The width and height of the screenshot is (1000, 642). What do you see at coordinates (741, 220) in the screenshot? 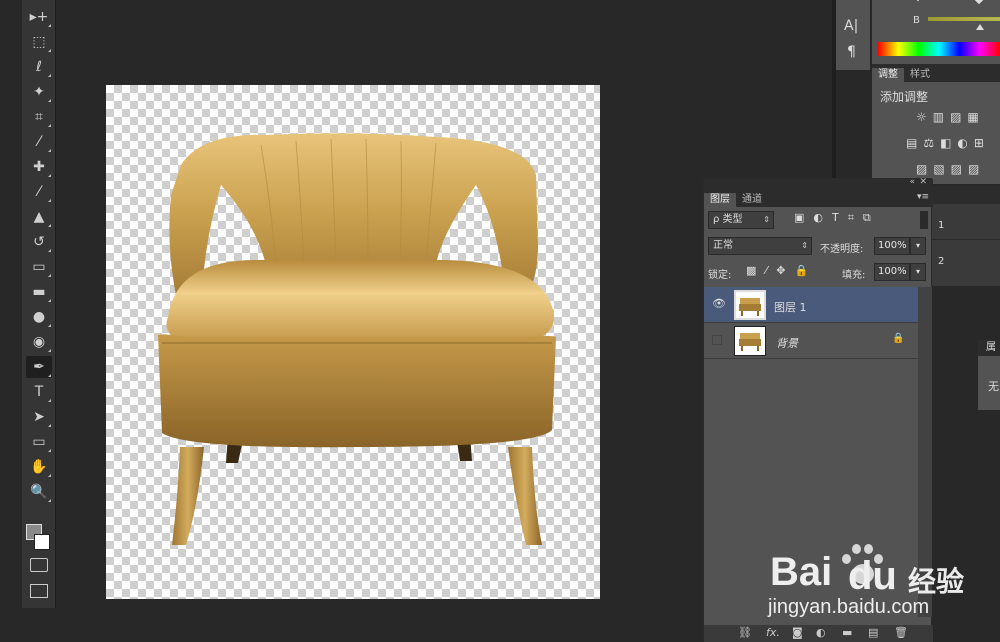
I see `filter-type-dropdown: ρ 类型 ⇕` at bounding box center [741, 220].